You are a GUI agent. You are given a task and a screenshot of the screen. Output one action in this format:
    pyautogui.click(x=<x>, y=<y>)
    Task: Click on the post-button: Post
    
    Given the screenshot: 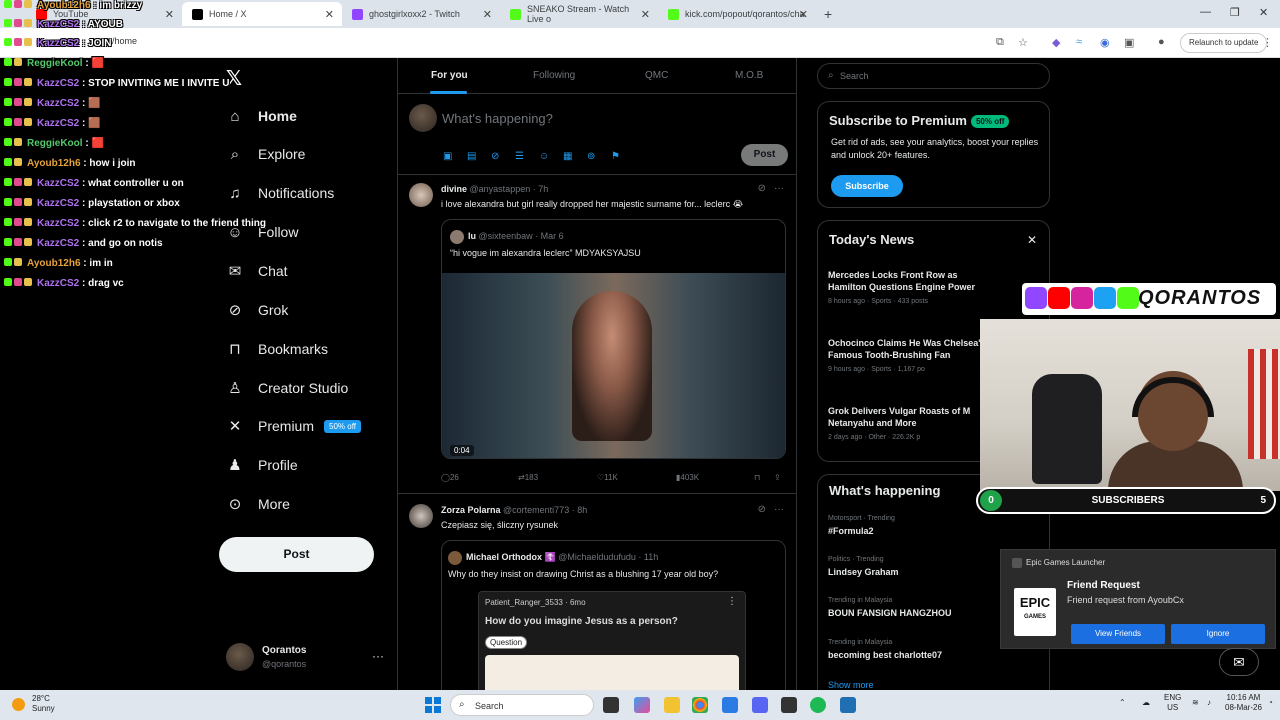 What is the action you would take?
    pyautogui.click(x=296, y=554)
    